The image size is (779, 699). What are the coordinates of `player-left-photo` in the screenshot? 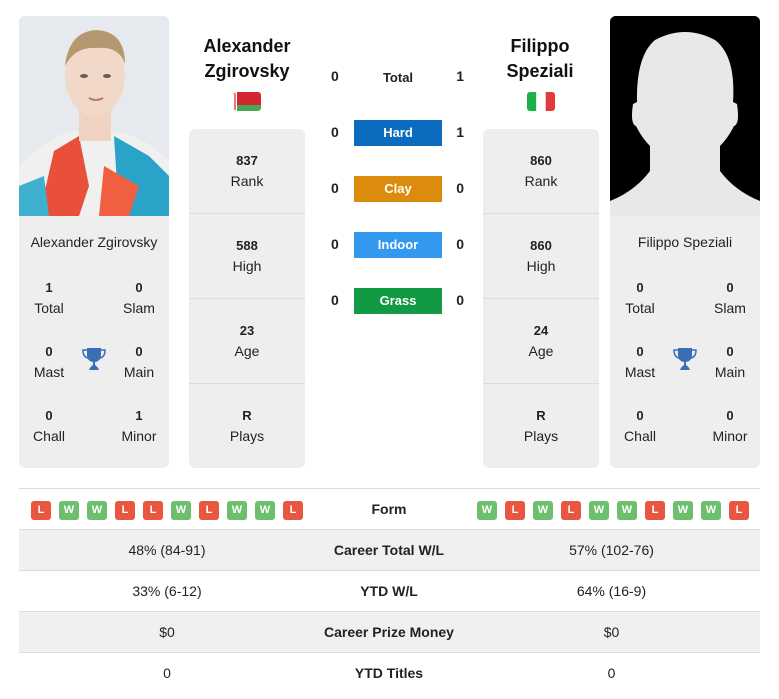 It's located at (94, 116).